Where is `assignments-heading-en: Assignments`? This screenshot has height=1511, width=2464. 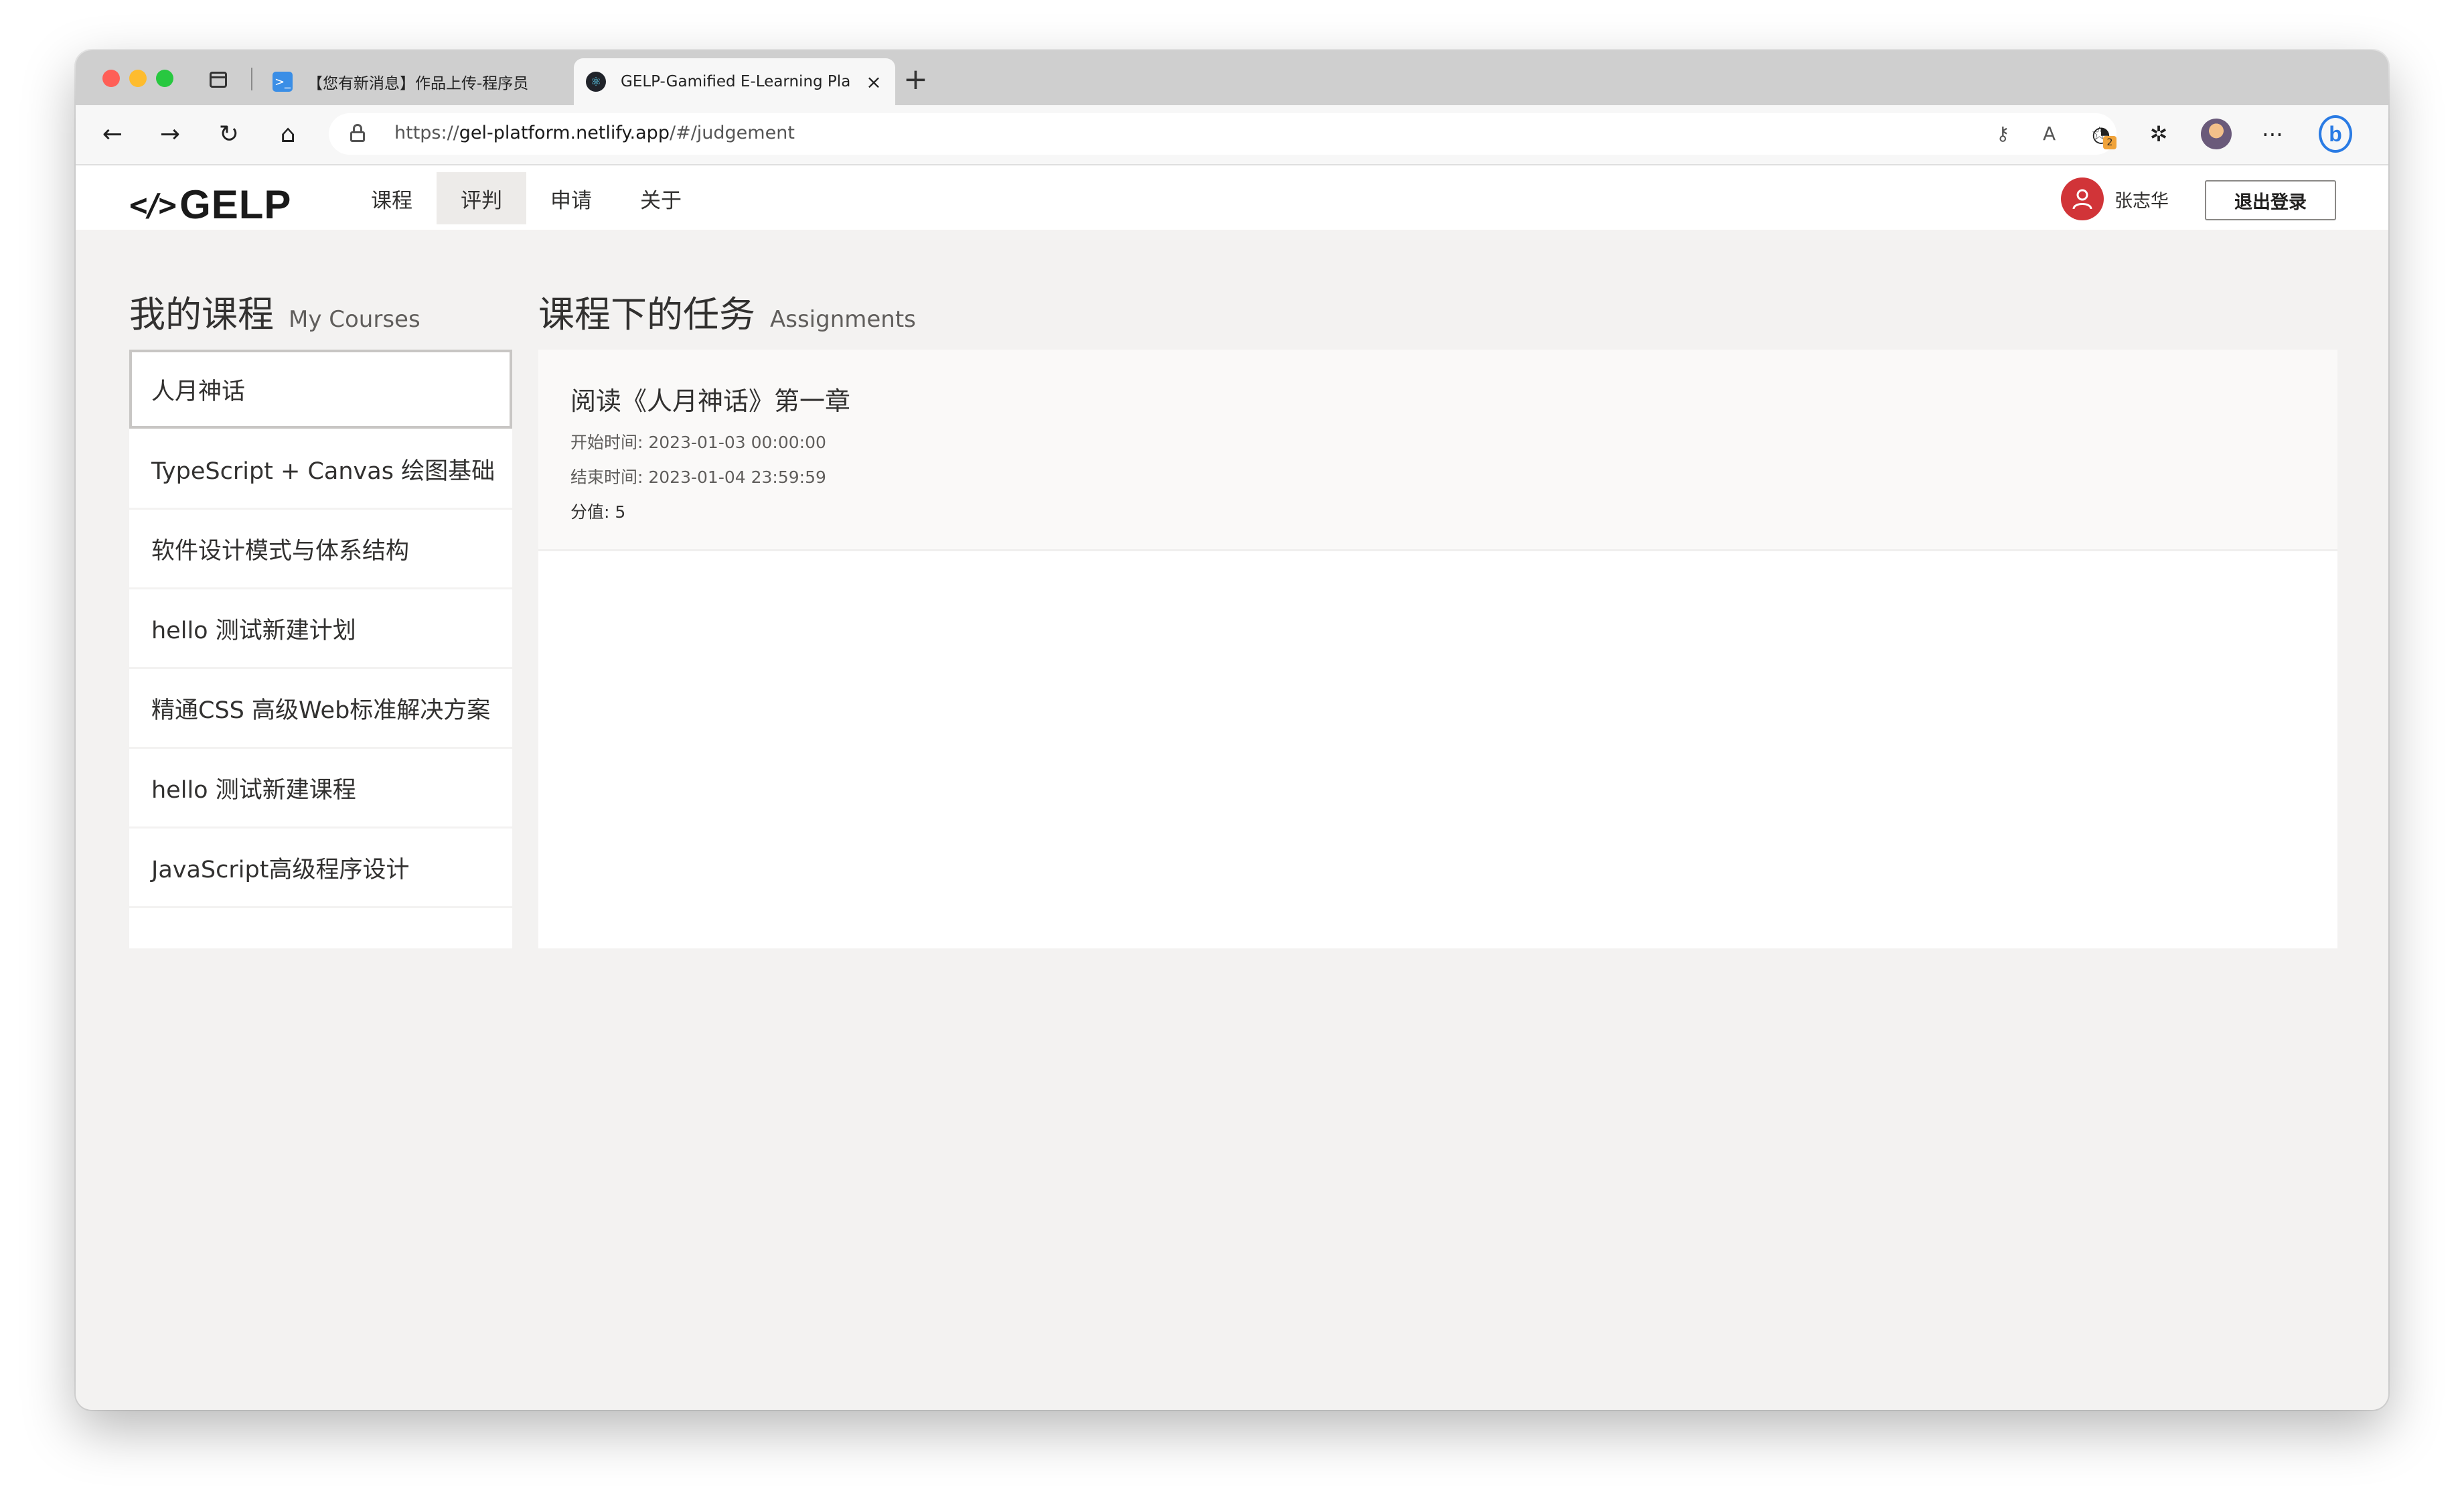 assignments-heading-en: Assignments is located at coordinates (843, 320).